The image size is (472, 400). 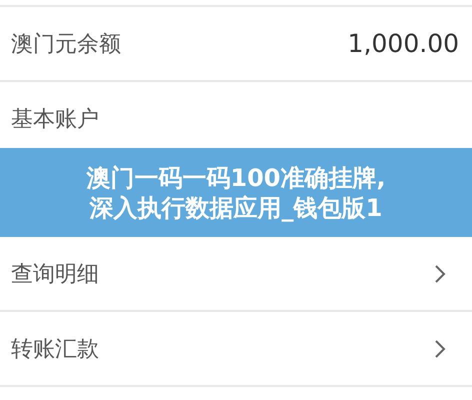 What do you see at coordinates (236, 177) in the screenshot?
I see `banner-title: 澳门一码一码100准确挂牌,` at bounding box center [236, 177].